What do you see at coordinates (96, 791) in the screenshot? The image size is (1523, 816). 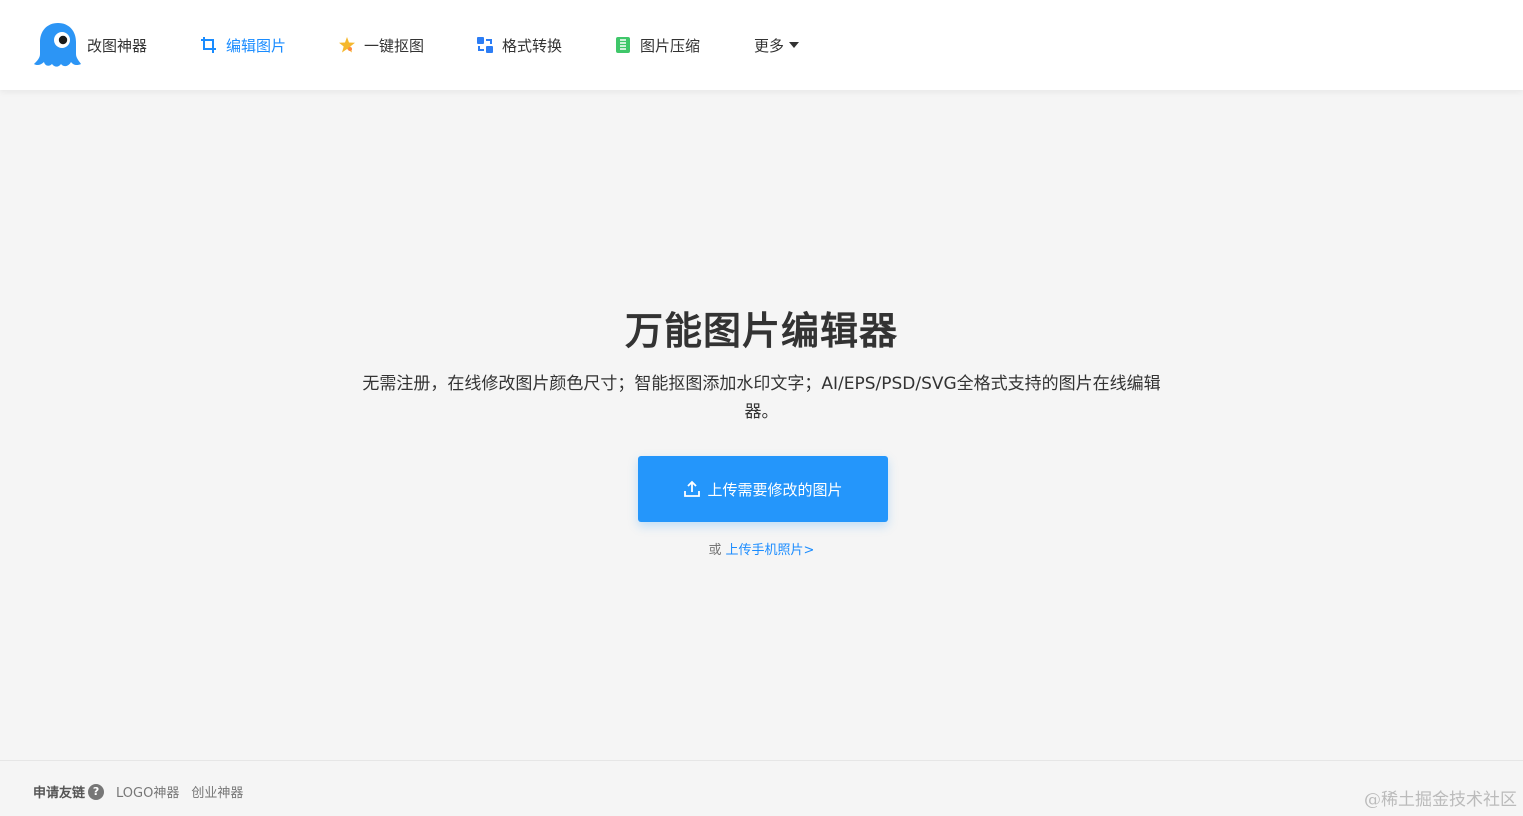 I see `help-icon: ?` at bounding box center [96, 791].